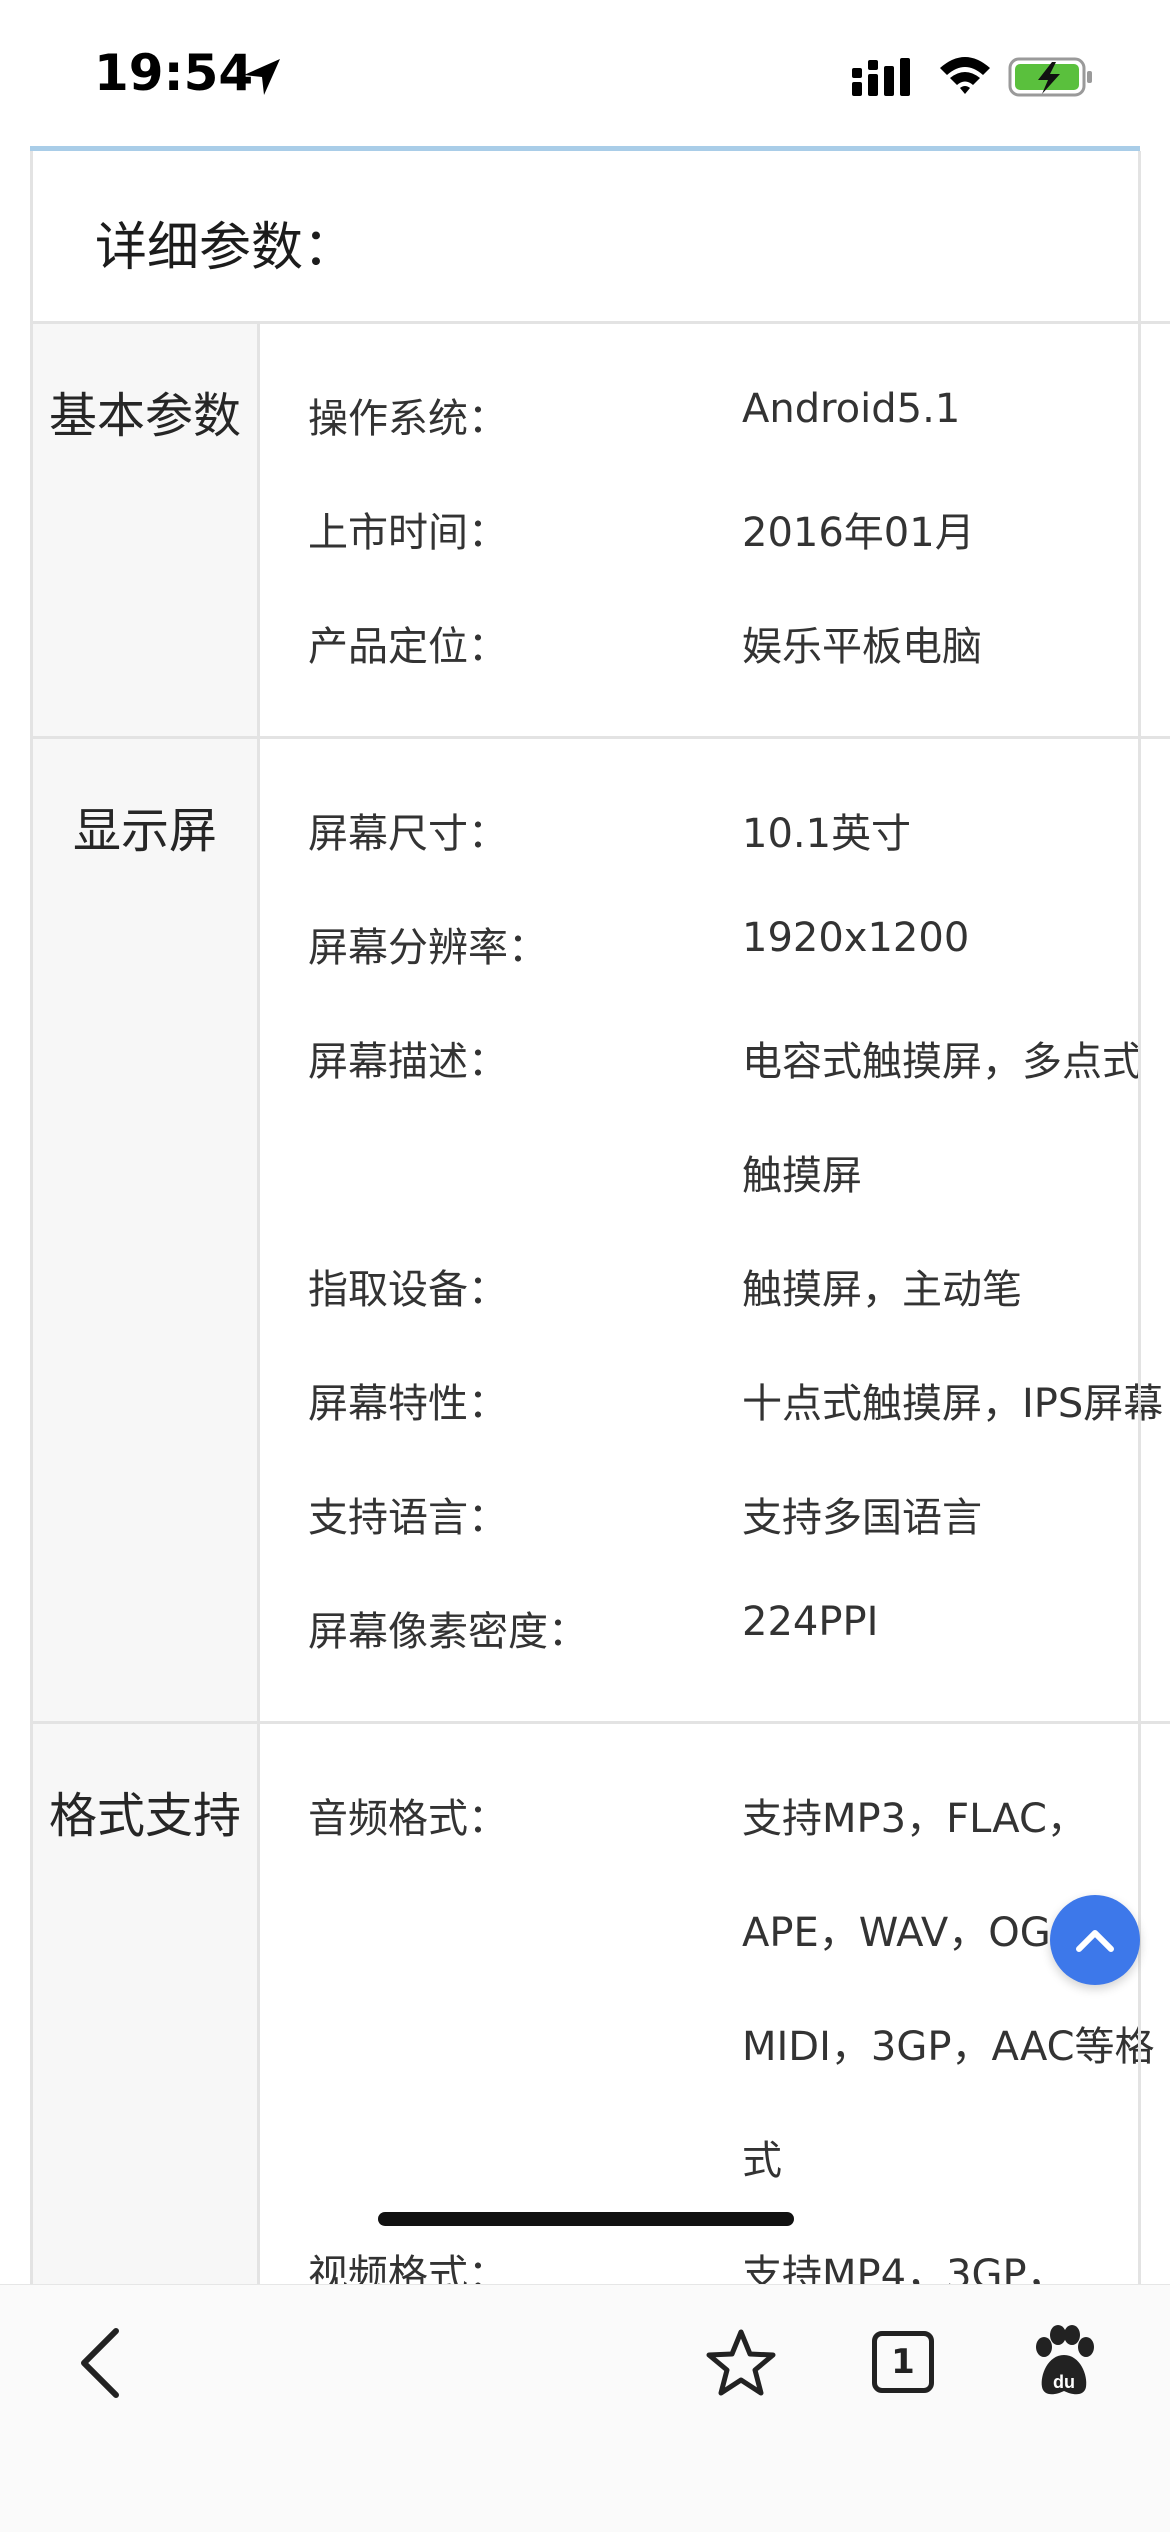 The height and width of the screenshot is (2532, 1170). Describe the element at coordinates (146, 2004) in the screenshot. I see `section-label-column: 格式支持` at that location.